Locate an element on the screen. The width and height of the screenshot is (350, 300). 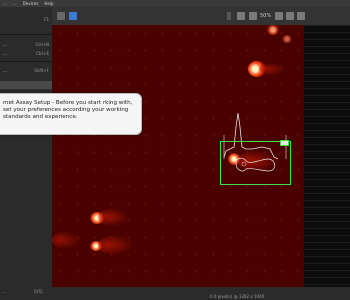
left-menu-selected is located at coordinates (26, 85).